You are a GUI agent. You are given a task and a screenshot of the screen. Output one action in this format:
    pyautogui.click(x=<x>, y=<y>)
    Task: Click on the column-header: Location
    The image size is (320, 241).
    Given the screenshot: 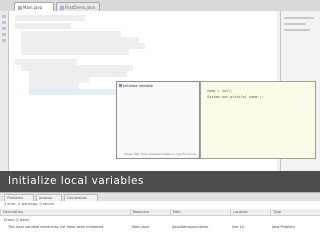 What is the action you would take?
    pyautogui.click(x=250, y=212)
    